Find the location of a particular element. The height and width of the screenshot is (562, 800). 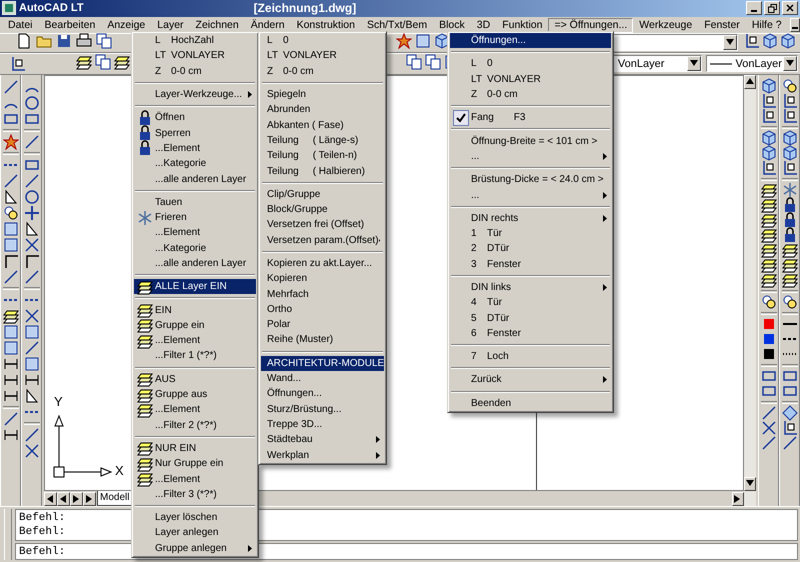

menu-item: Abrunden is located at coordinates (322, 110).